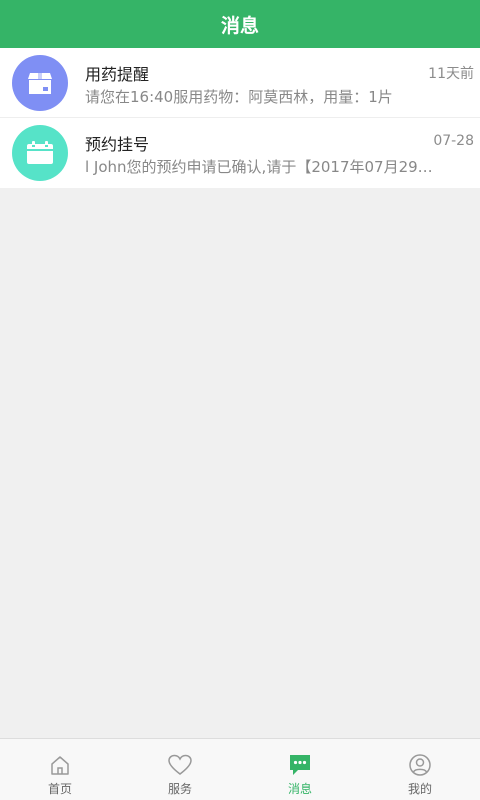  I want to click on tab-label: 服务, so click(179, 789).